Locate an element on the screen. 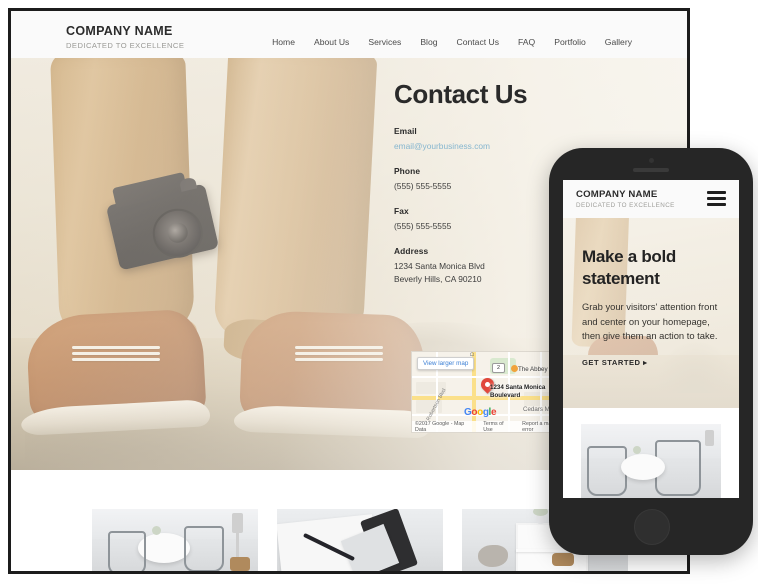  mobile-table is located at coordinates (643, 467).